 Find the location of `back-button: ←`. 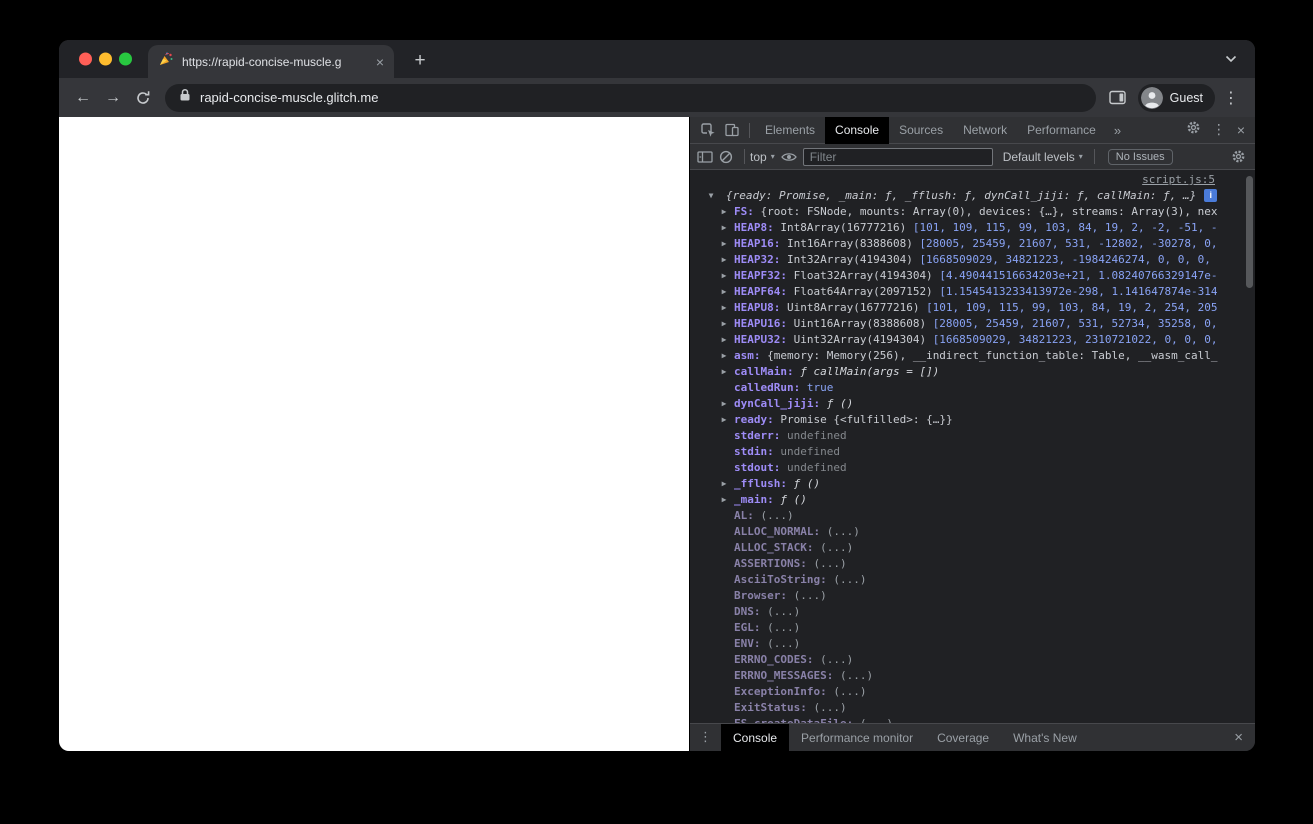

back-button: ← is located at coordinates (83, 98).